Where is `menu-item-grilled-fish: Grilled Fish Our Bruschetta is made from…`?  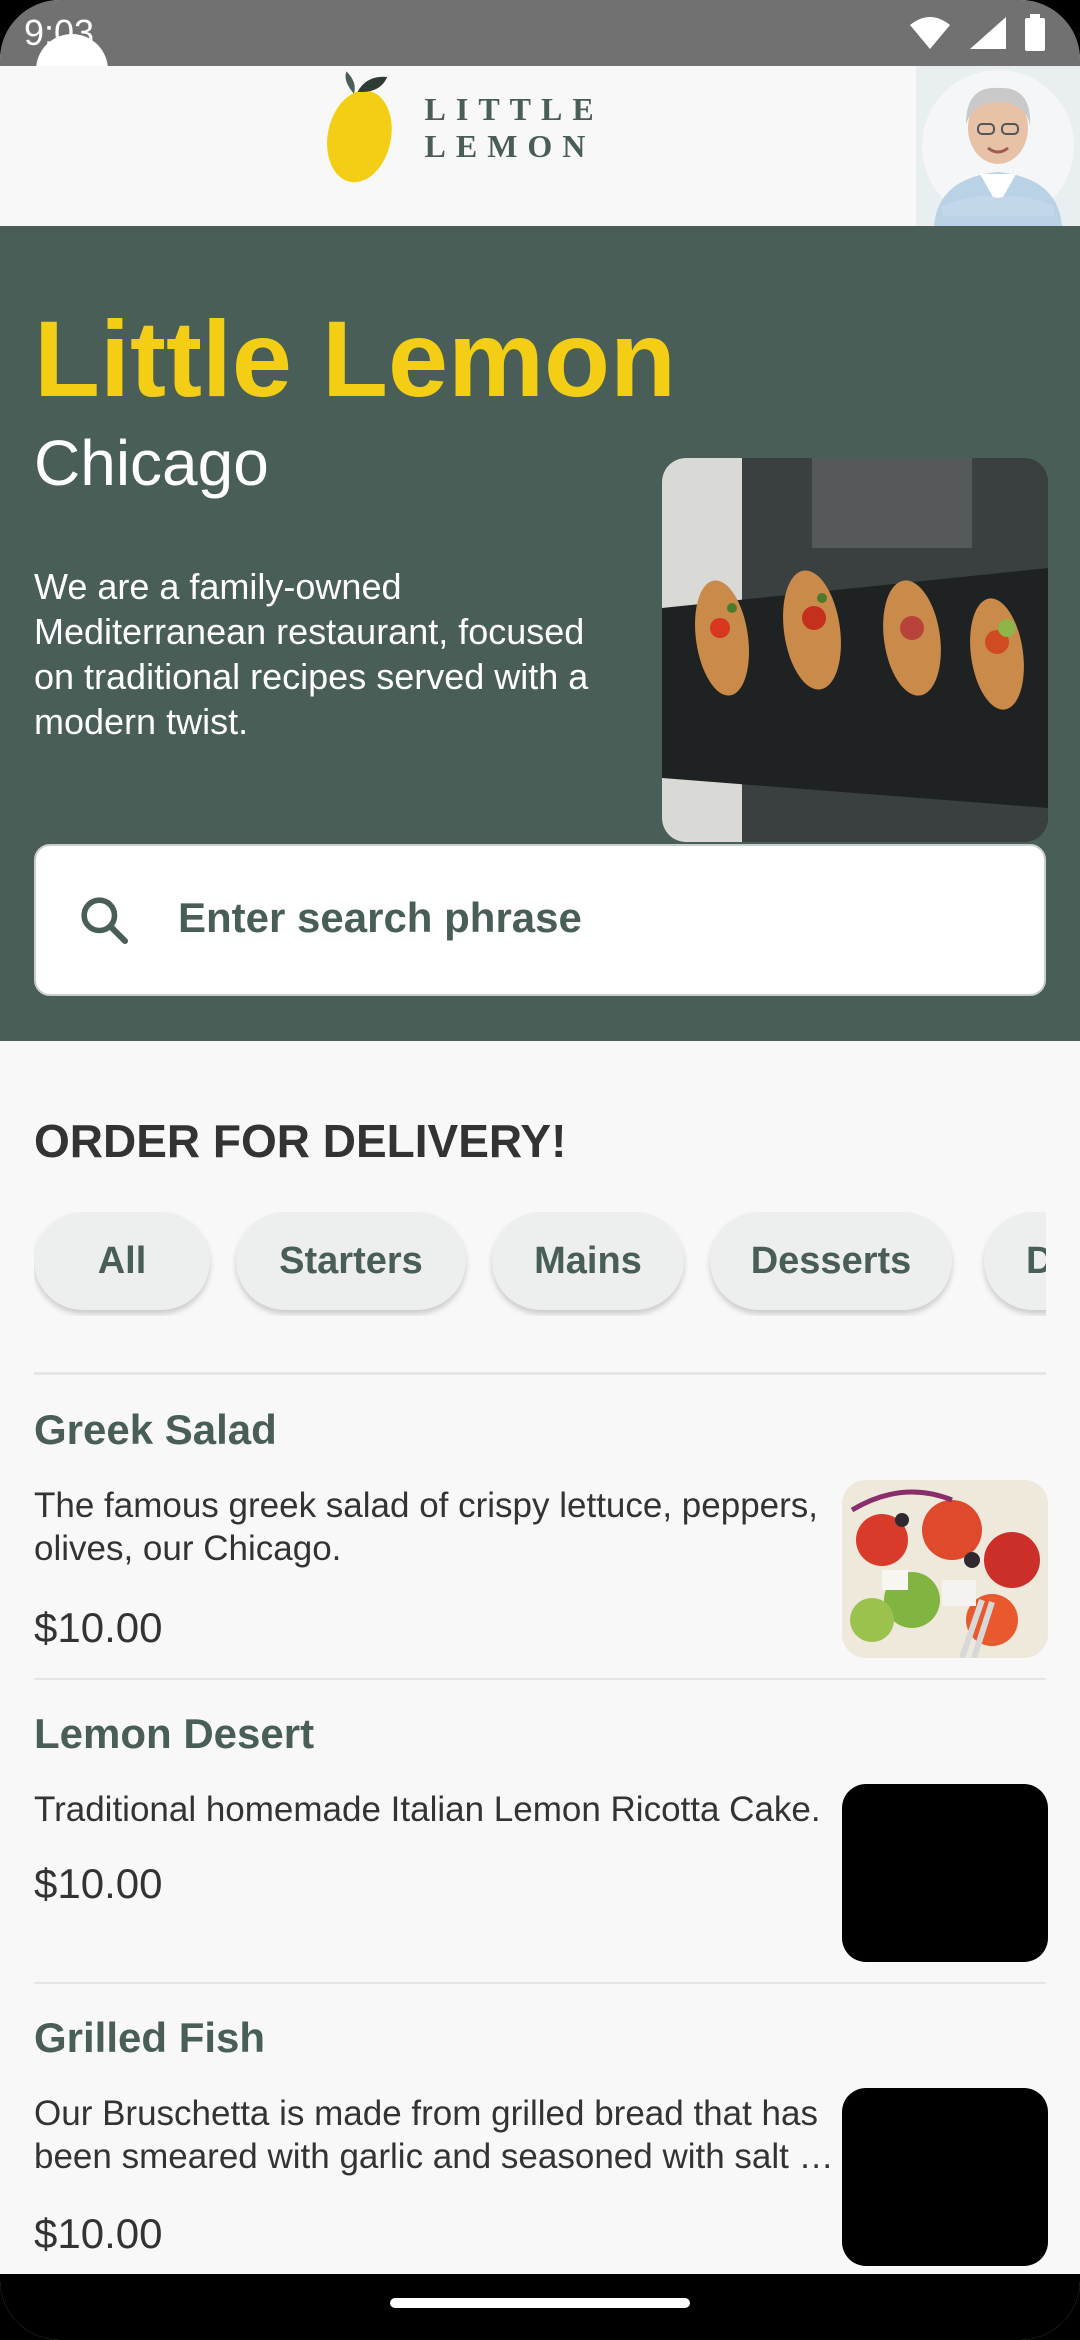
menu-item-grilled-fish: Grilled Fish Our Bruschetta is made from… is located at coordinates (540, 2144).